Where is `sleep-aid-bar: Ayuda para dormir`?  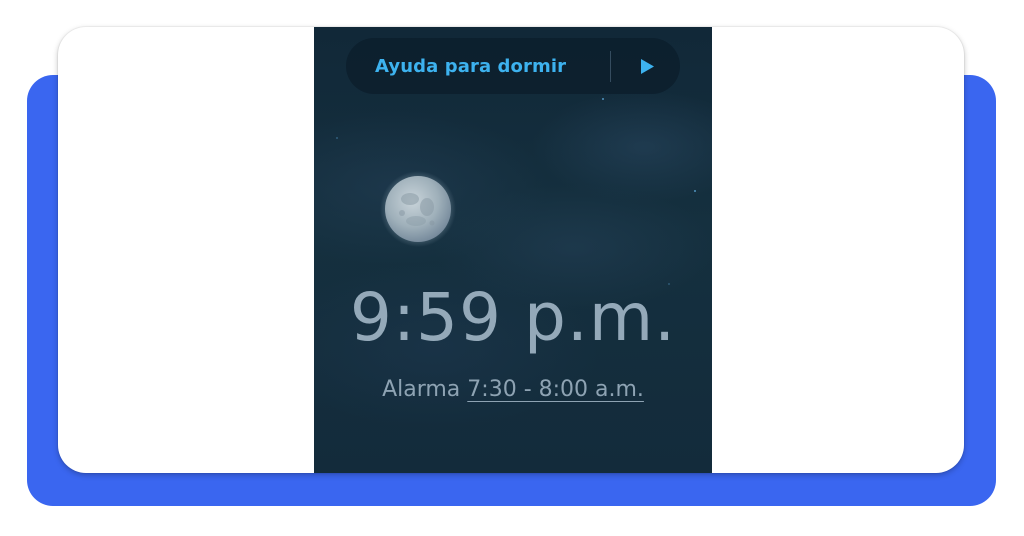
sleep-aid-bar: Ayuda para dormir is located at coordinates (513, 66).